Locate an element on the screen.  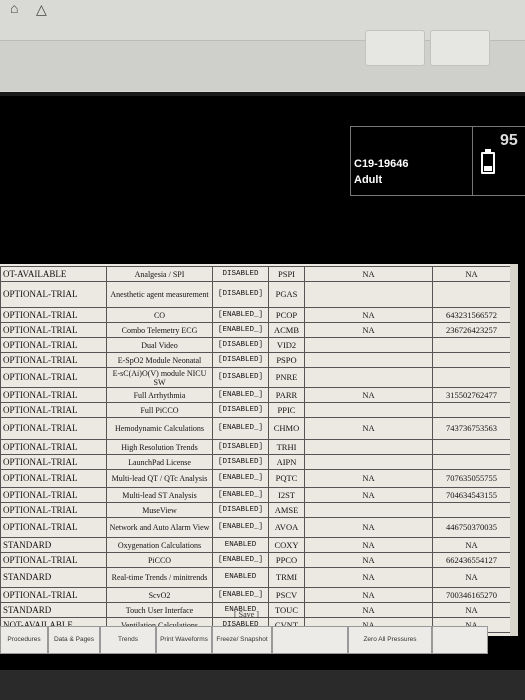
save-button: [ Save ] is located at coordinates (246, 614).